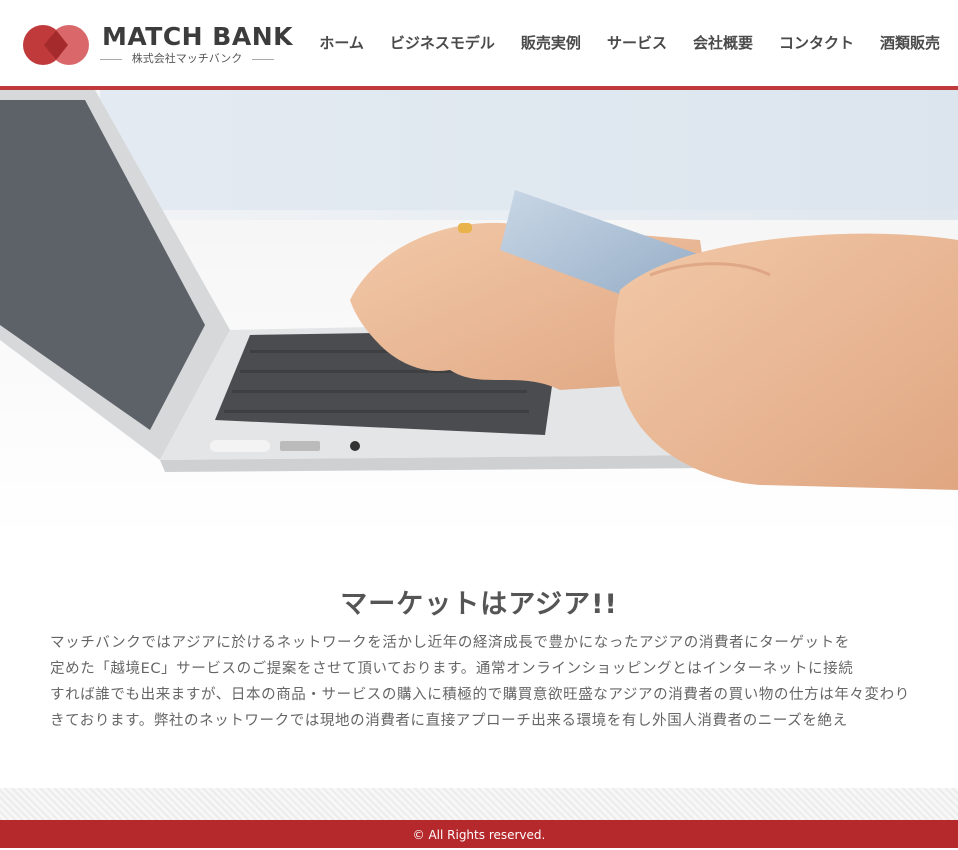 This screenshot has height=850, width=958. What do you see at coordinates (479, 604) in the screenshot?
I see `section-title: マーケットはアジア!!` at bounding box center [479, 604].